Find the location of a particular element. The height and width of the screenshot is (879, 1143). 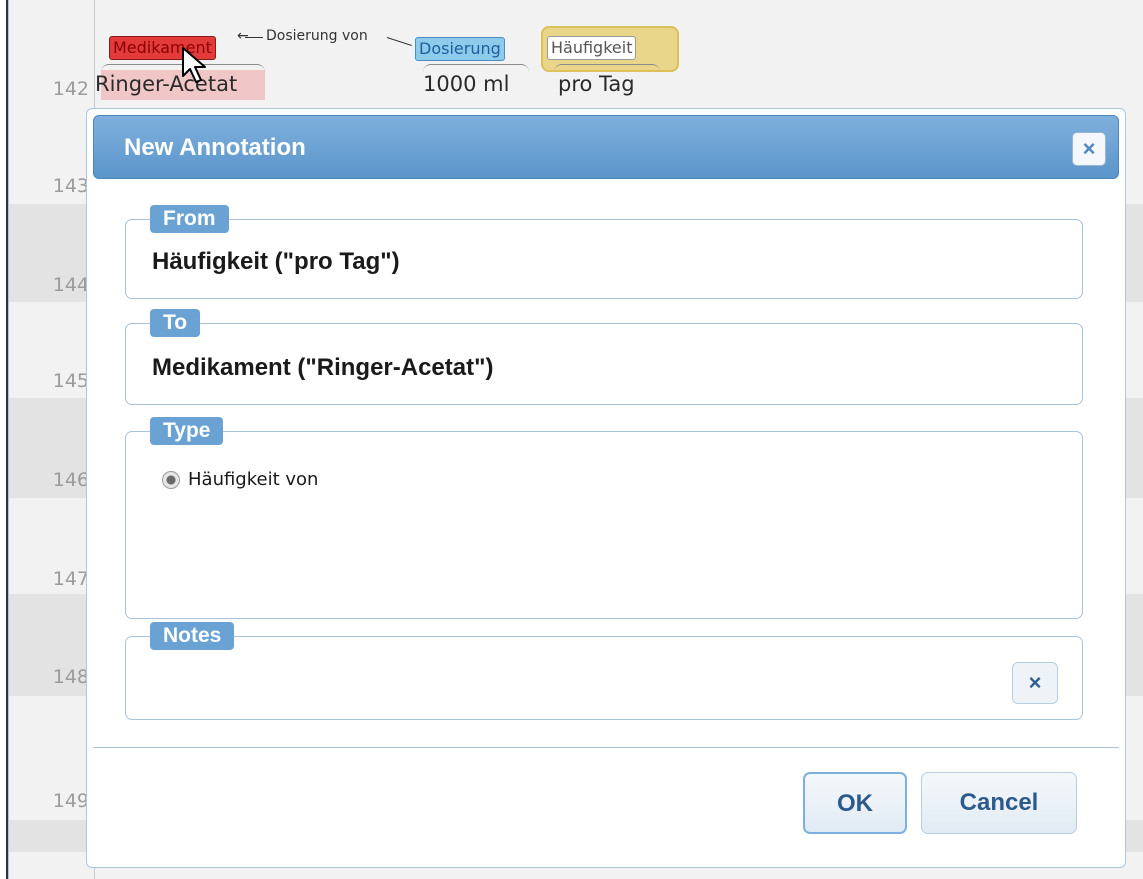

notes-fieldset: Notes × is located at coordinates (604, 671).